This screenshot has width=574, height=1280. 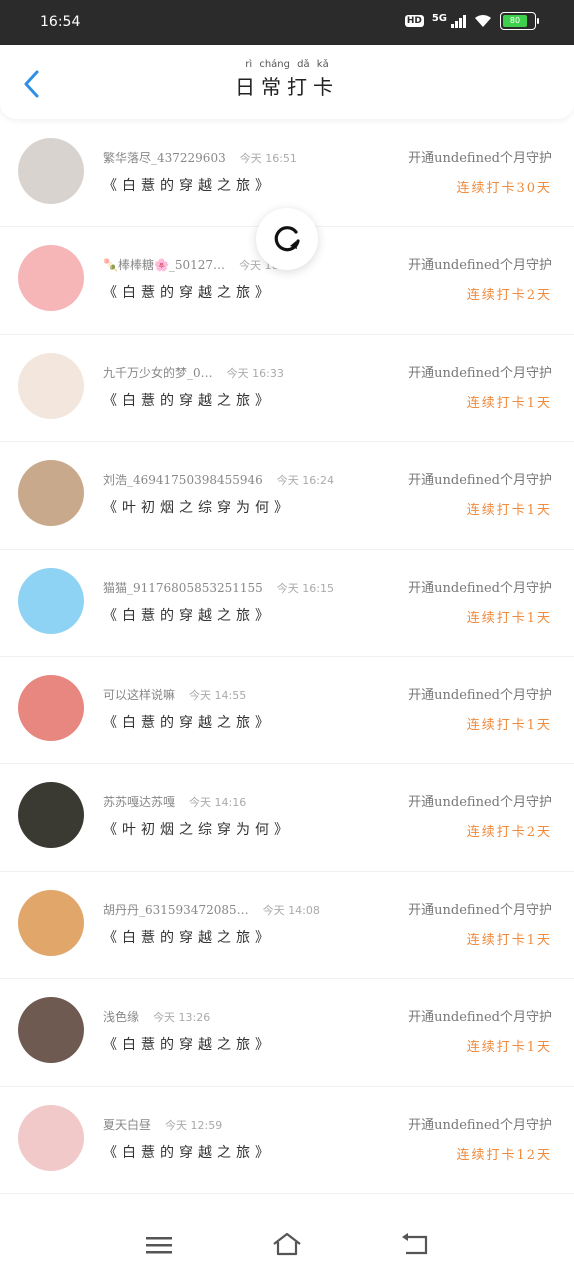 I want to click on hd-icon: HD, so click(x=414, y=21).